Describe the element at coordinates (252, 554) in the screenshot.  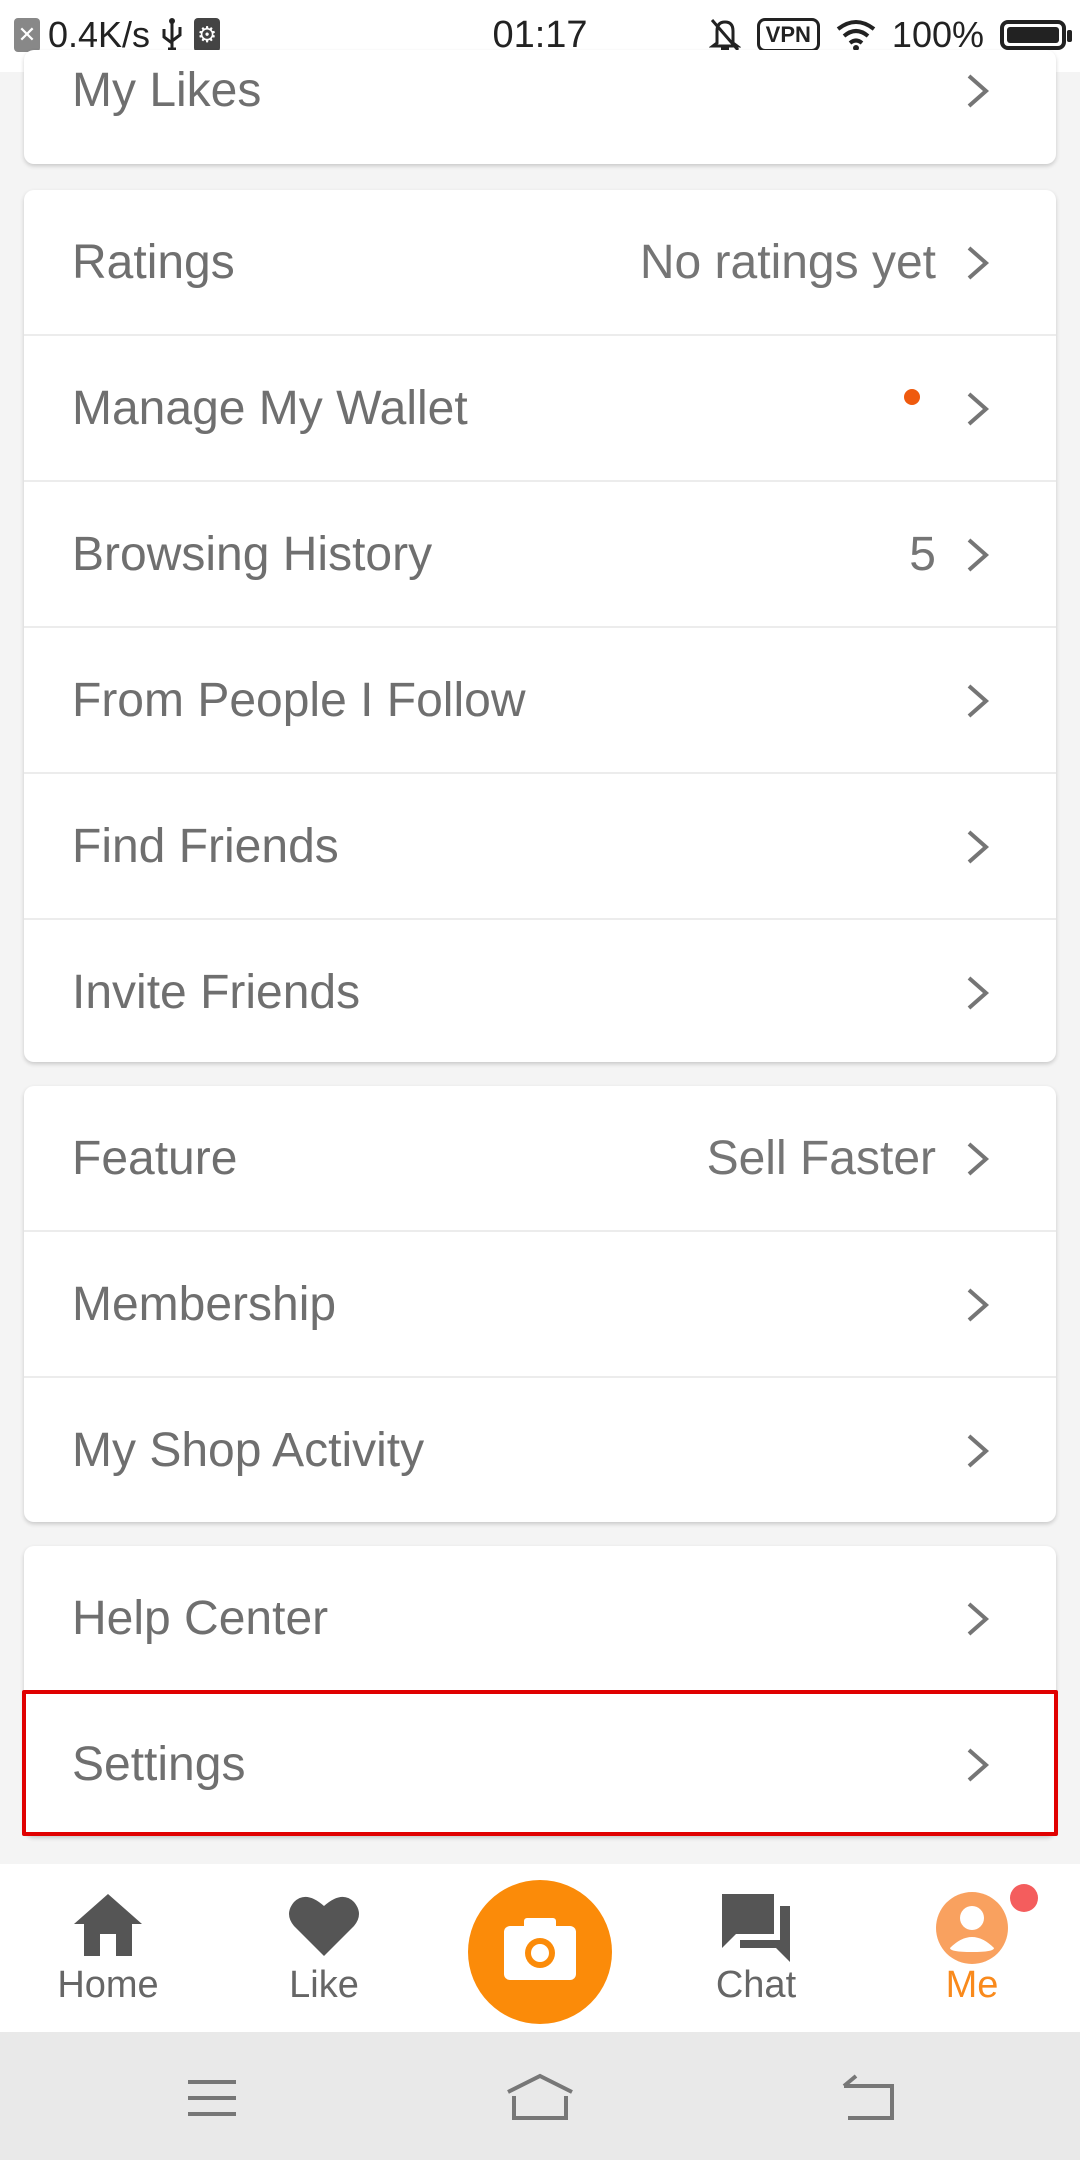
I see `menu-item-label: Browsing History` at that location.